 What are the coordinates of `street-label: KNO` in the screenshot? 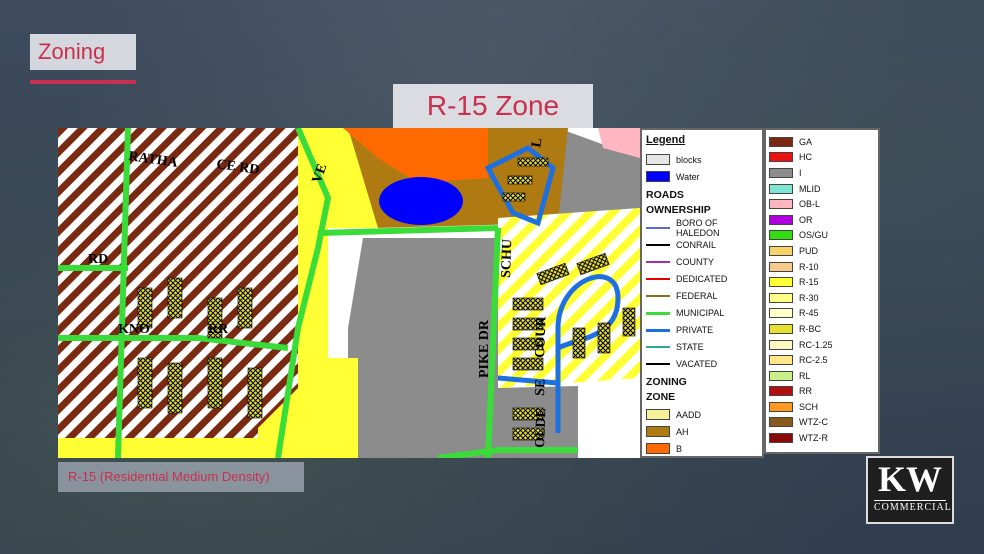 It's located at (134, 329).